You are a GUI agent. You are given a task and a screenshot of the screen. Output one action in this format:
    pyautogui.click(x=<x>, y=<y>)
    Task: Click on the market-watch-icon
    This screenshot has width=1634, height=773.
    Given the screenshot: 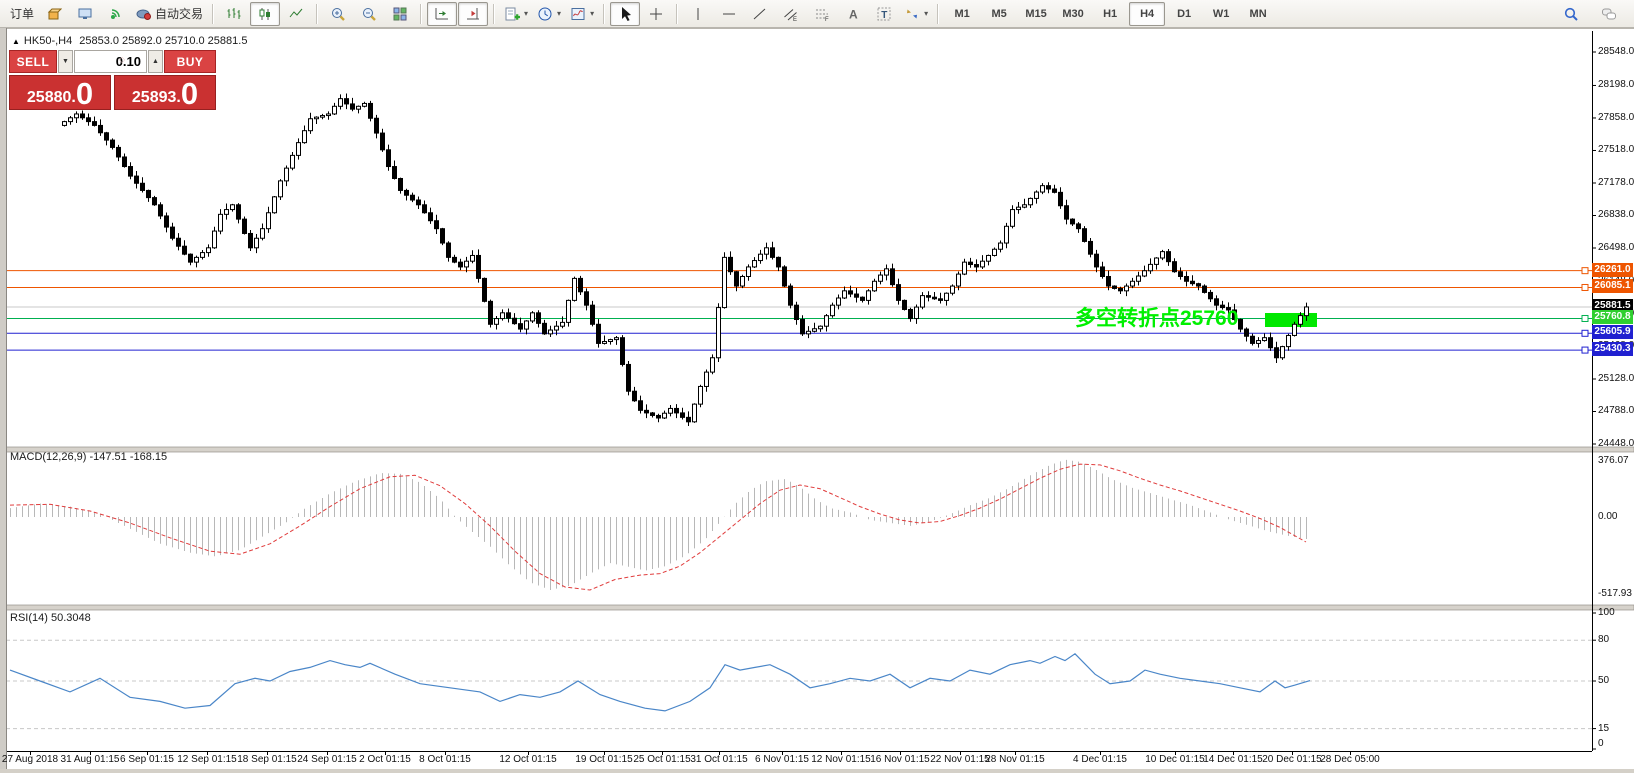 What is the action you would take?
    pyautogui.click(x=85, y=14)
    